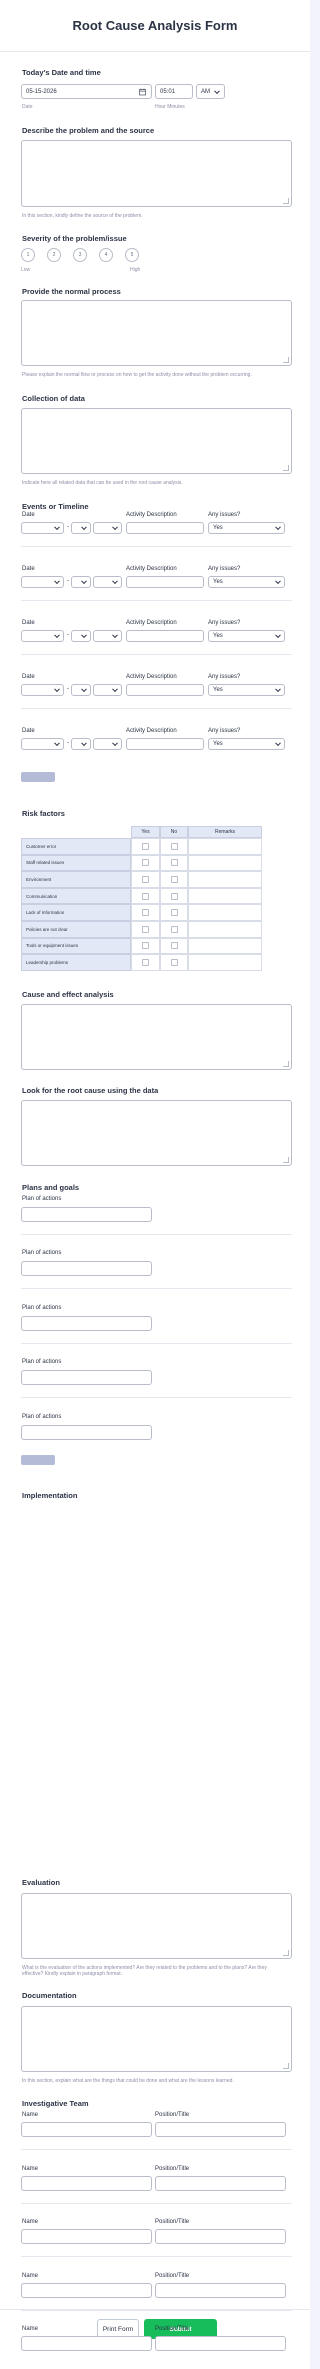 The height and width of the screenshot is (2369, 320). Describe the element at coordinates (145, 832) in the screenshot. I see `risk-col-yes: Yes` at that location.